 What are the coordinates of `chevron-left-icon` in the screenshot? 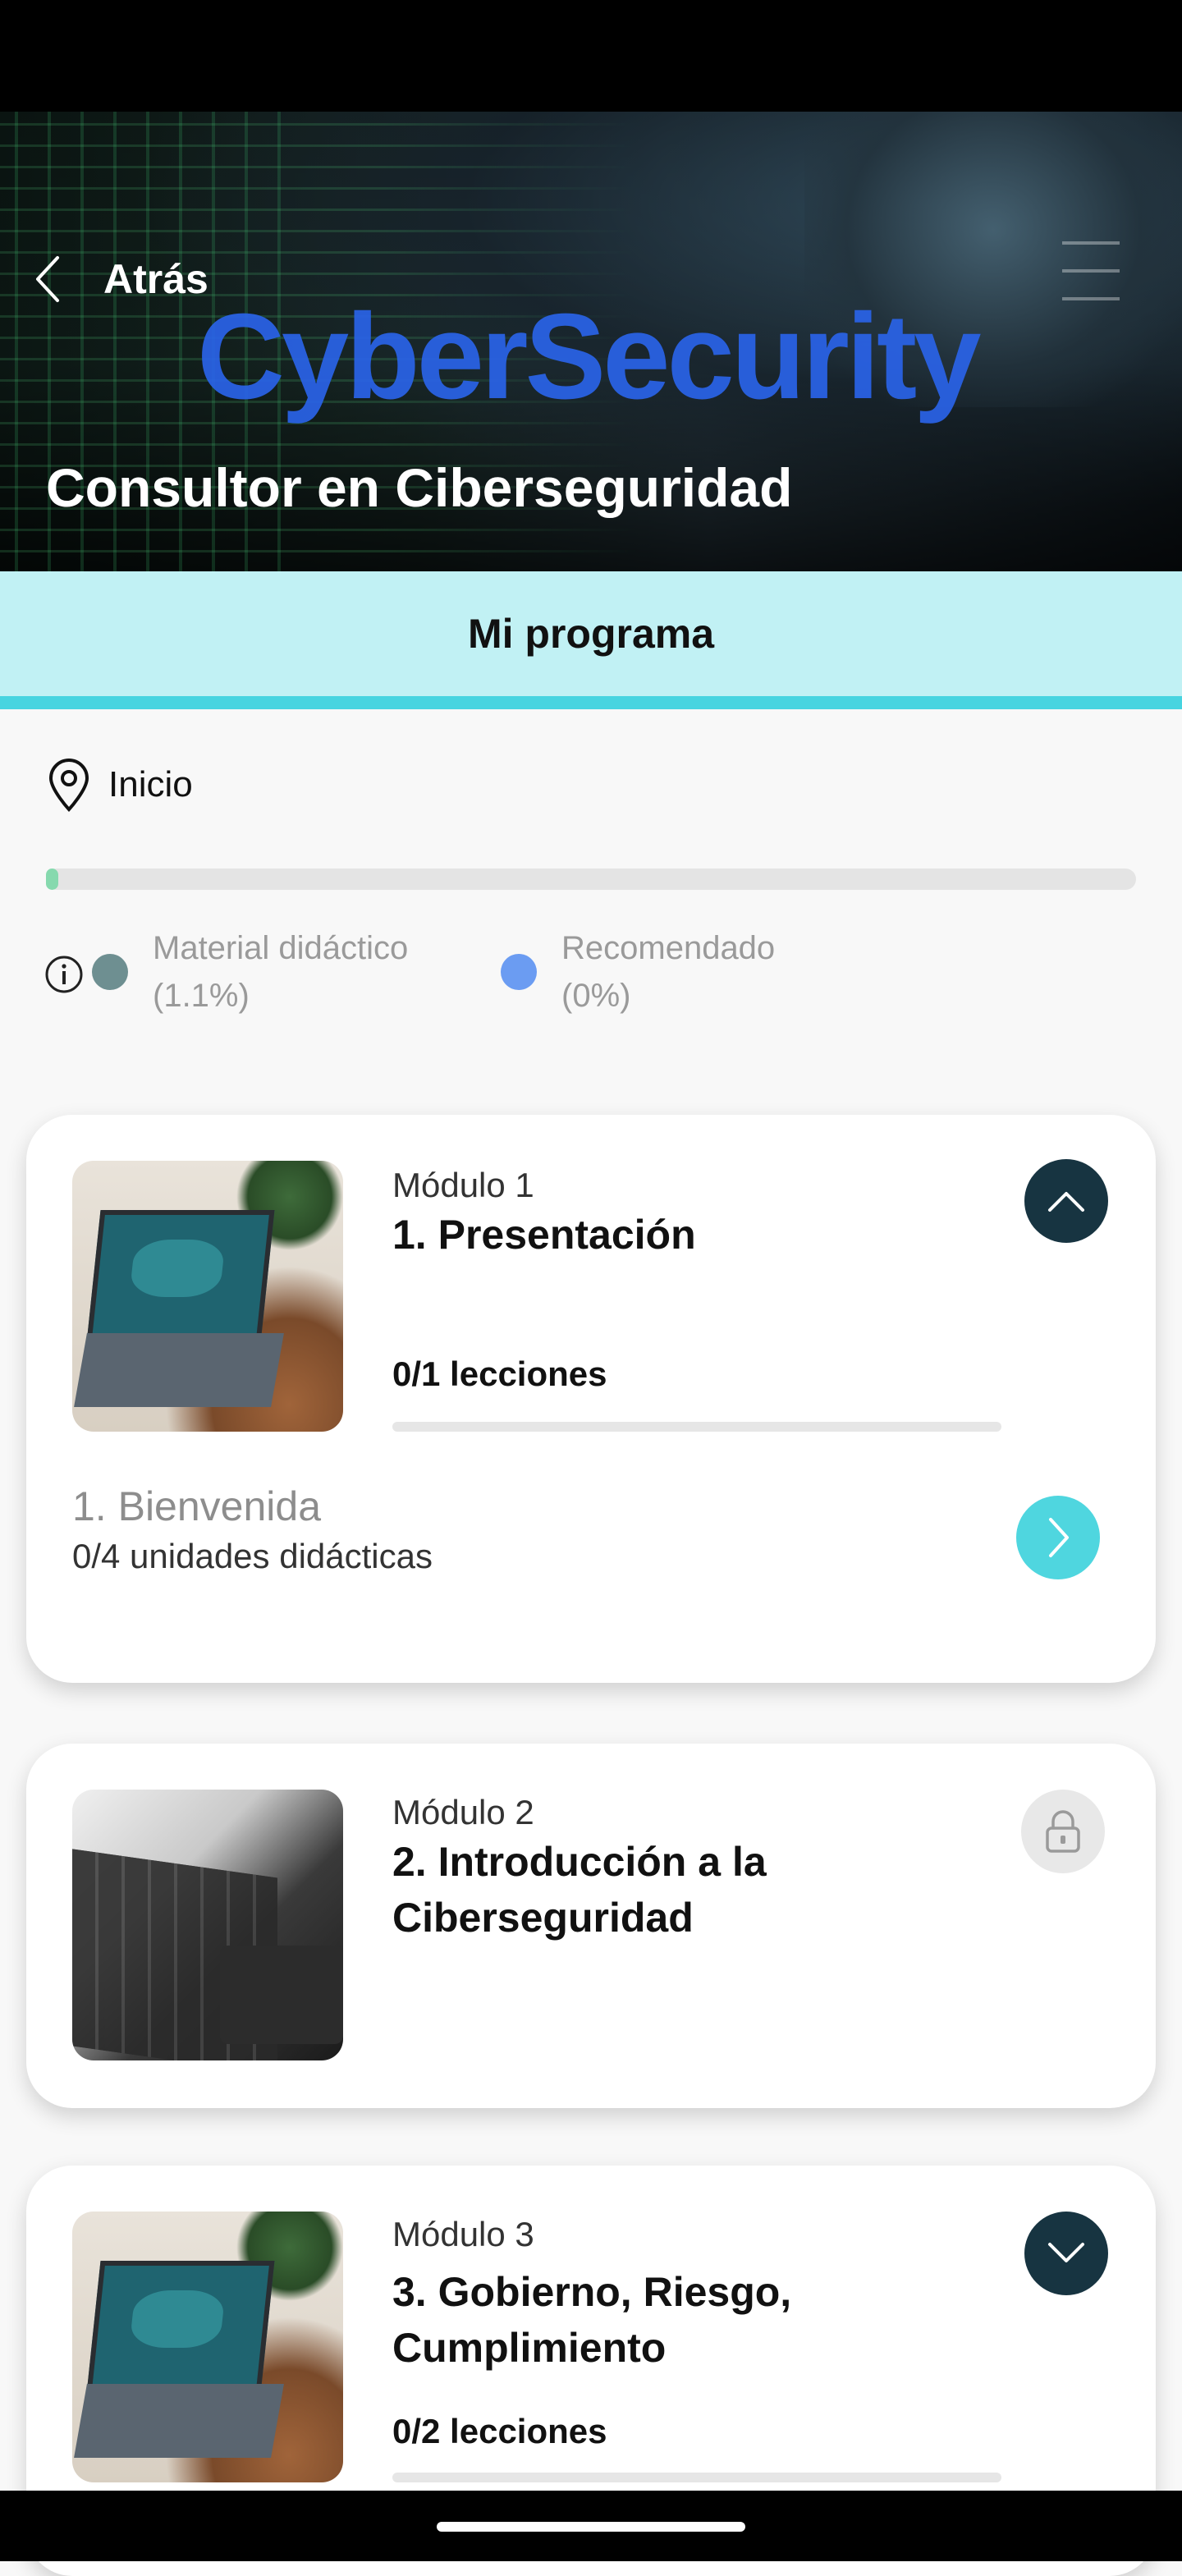 It's located at (47, 279).